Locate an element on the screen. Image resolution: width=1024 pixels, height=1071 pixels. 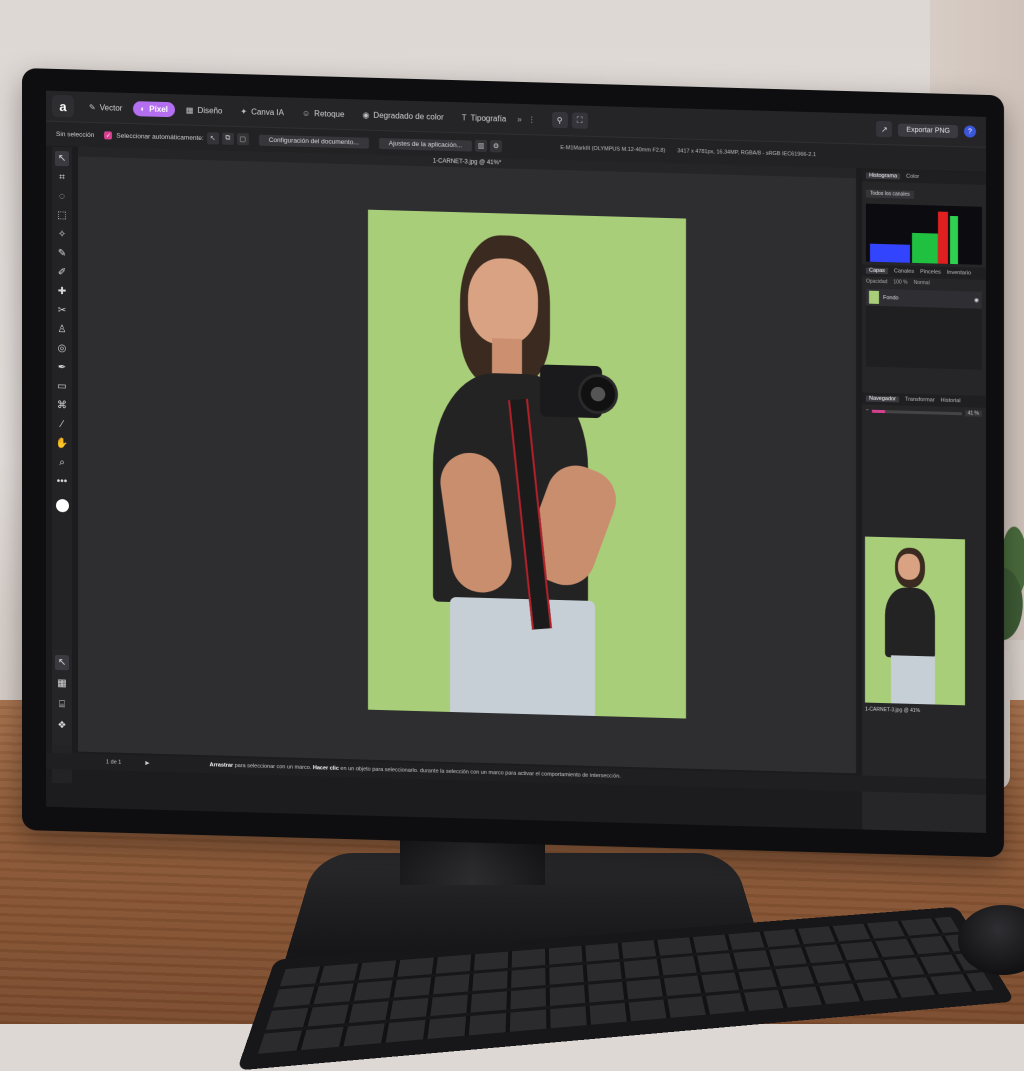
zoom-slider is located at coordinates (916, 412).